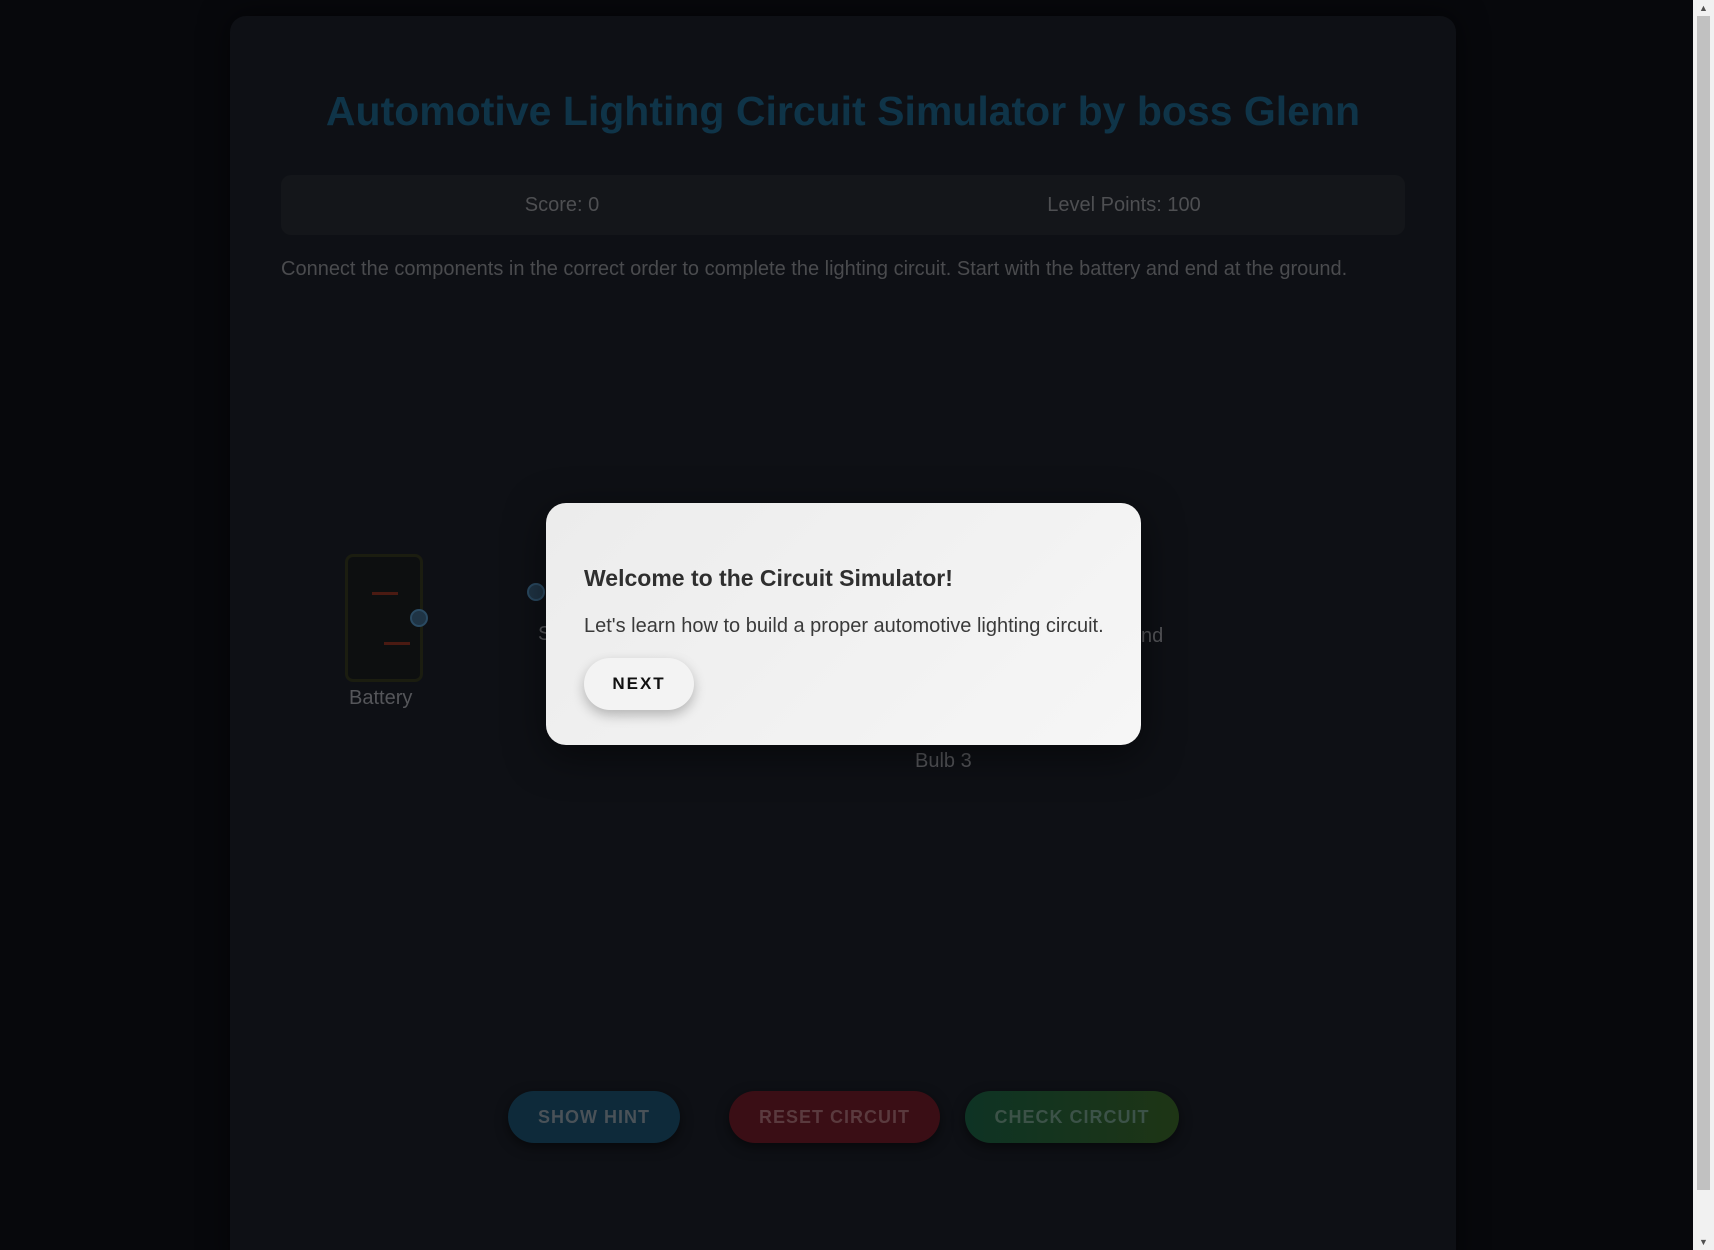 The image size is (1714, 1250). Describe the element at coordinates (381, 698) in the screenshot. I see `battery-label: Battery` at that location.